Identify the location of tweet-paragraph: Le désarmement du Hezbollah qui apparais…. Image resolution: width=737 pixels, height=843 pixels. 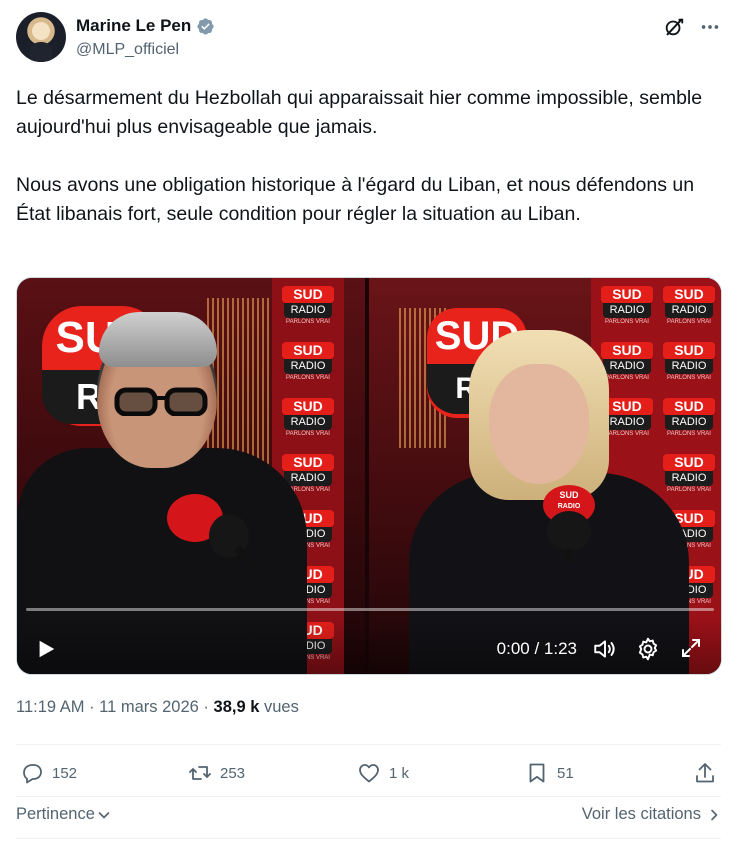
(362, 112).